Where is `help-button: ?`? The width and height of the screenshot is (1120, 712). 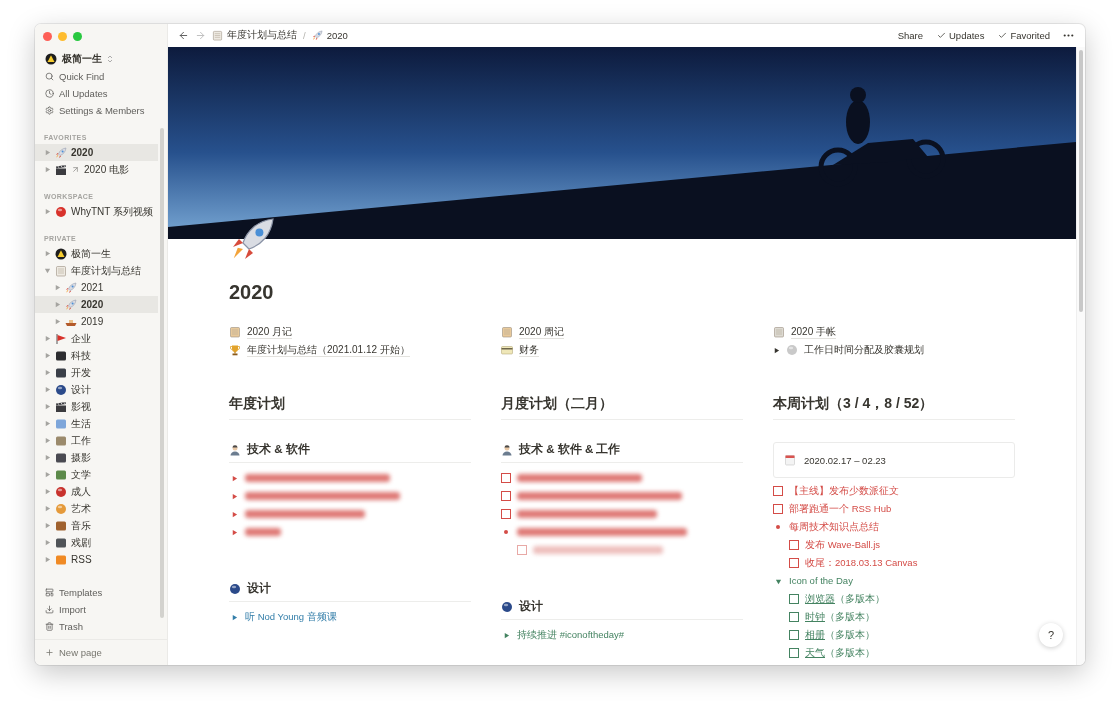
help-button: ? is located at coordinates (1051, 635).